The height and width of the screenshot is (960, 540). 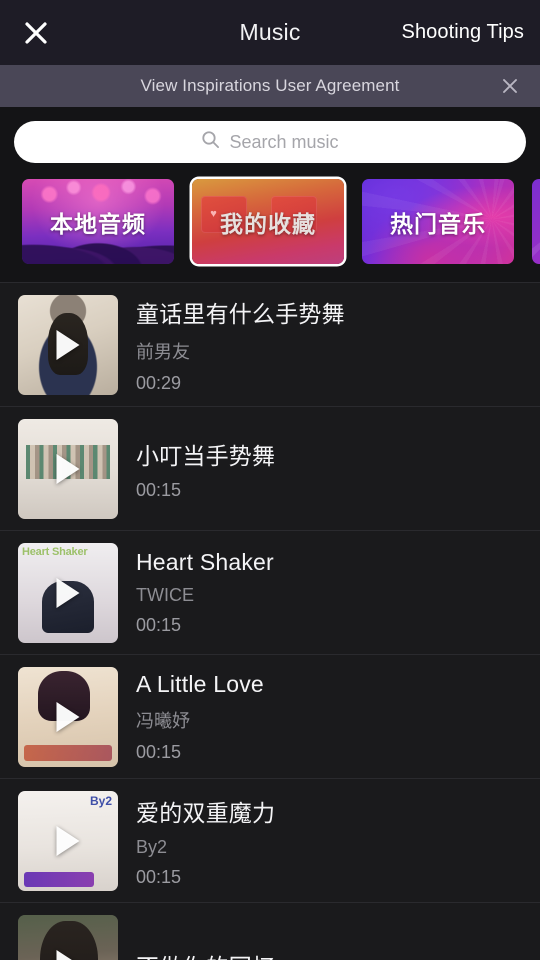 I want to click on shooting-tips-button: Shooting Tips, so click(x=463, y=32).